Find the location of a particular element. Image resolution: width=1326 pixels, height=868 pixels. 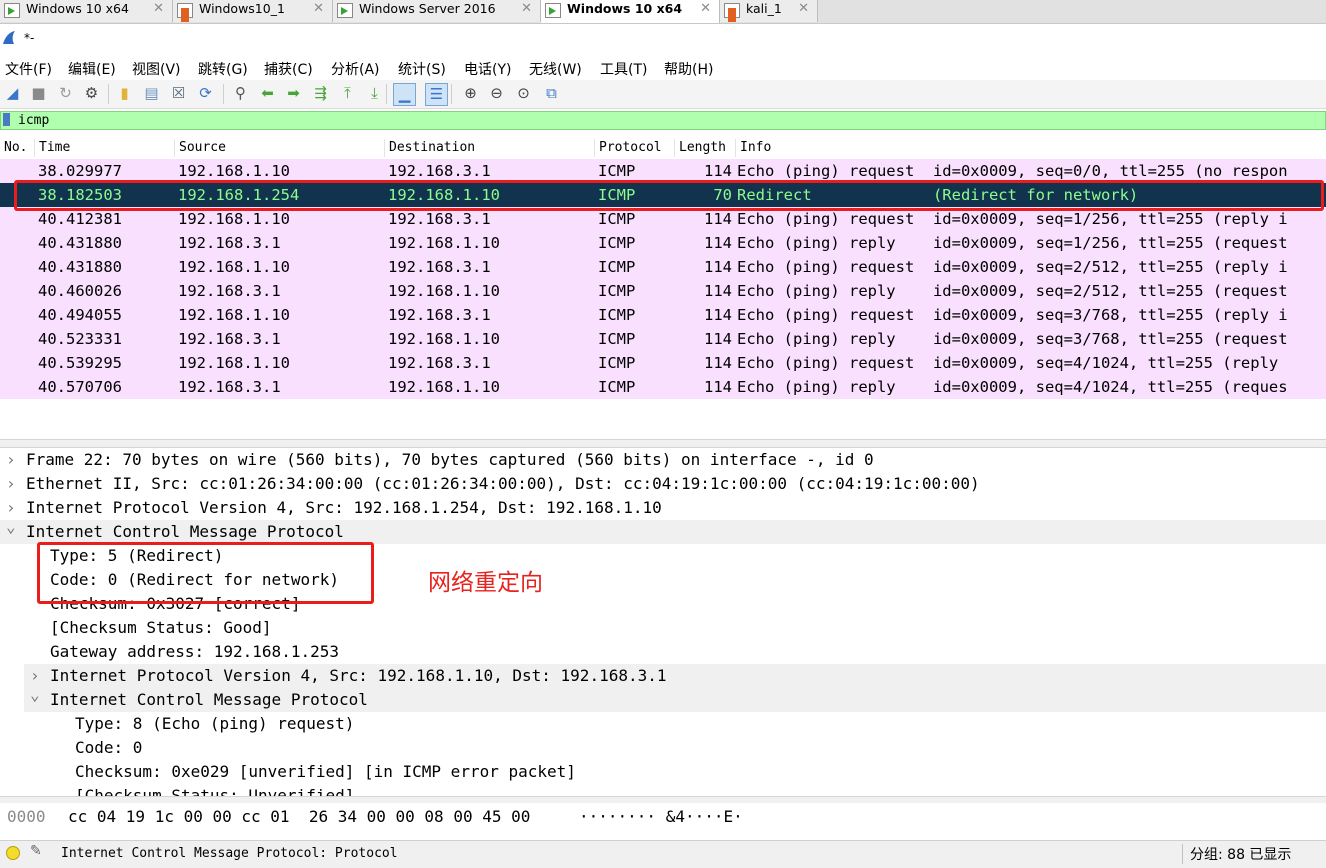

col-header-no: No. is located at coordinates (17, 148).